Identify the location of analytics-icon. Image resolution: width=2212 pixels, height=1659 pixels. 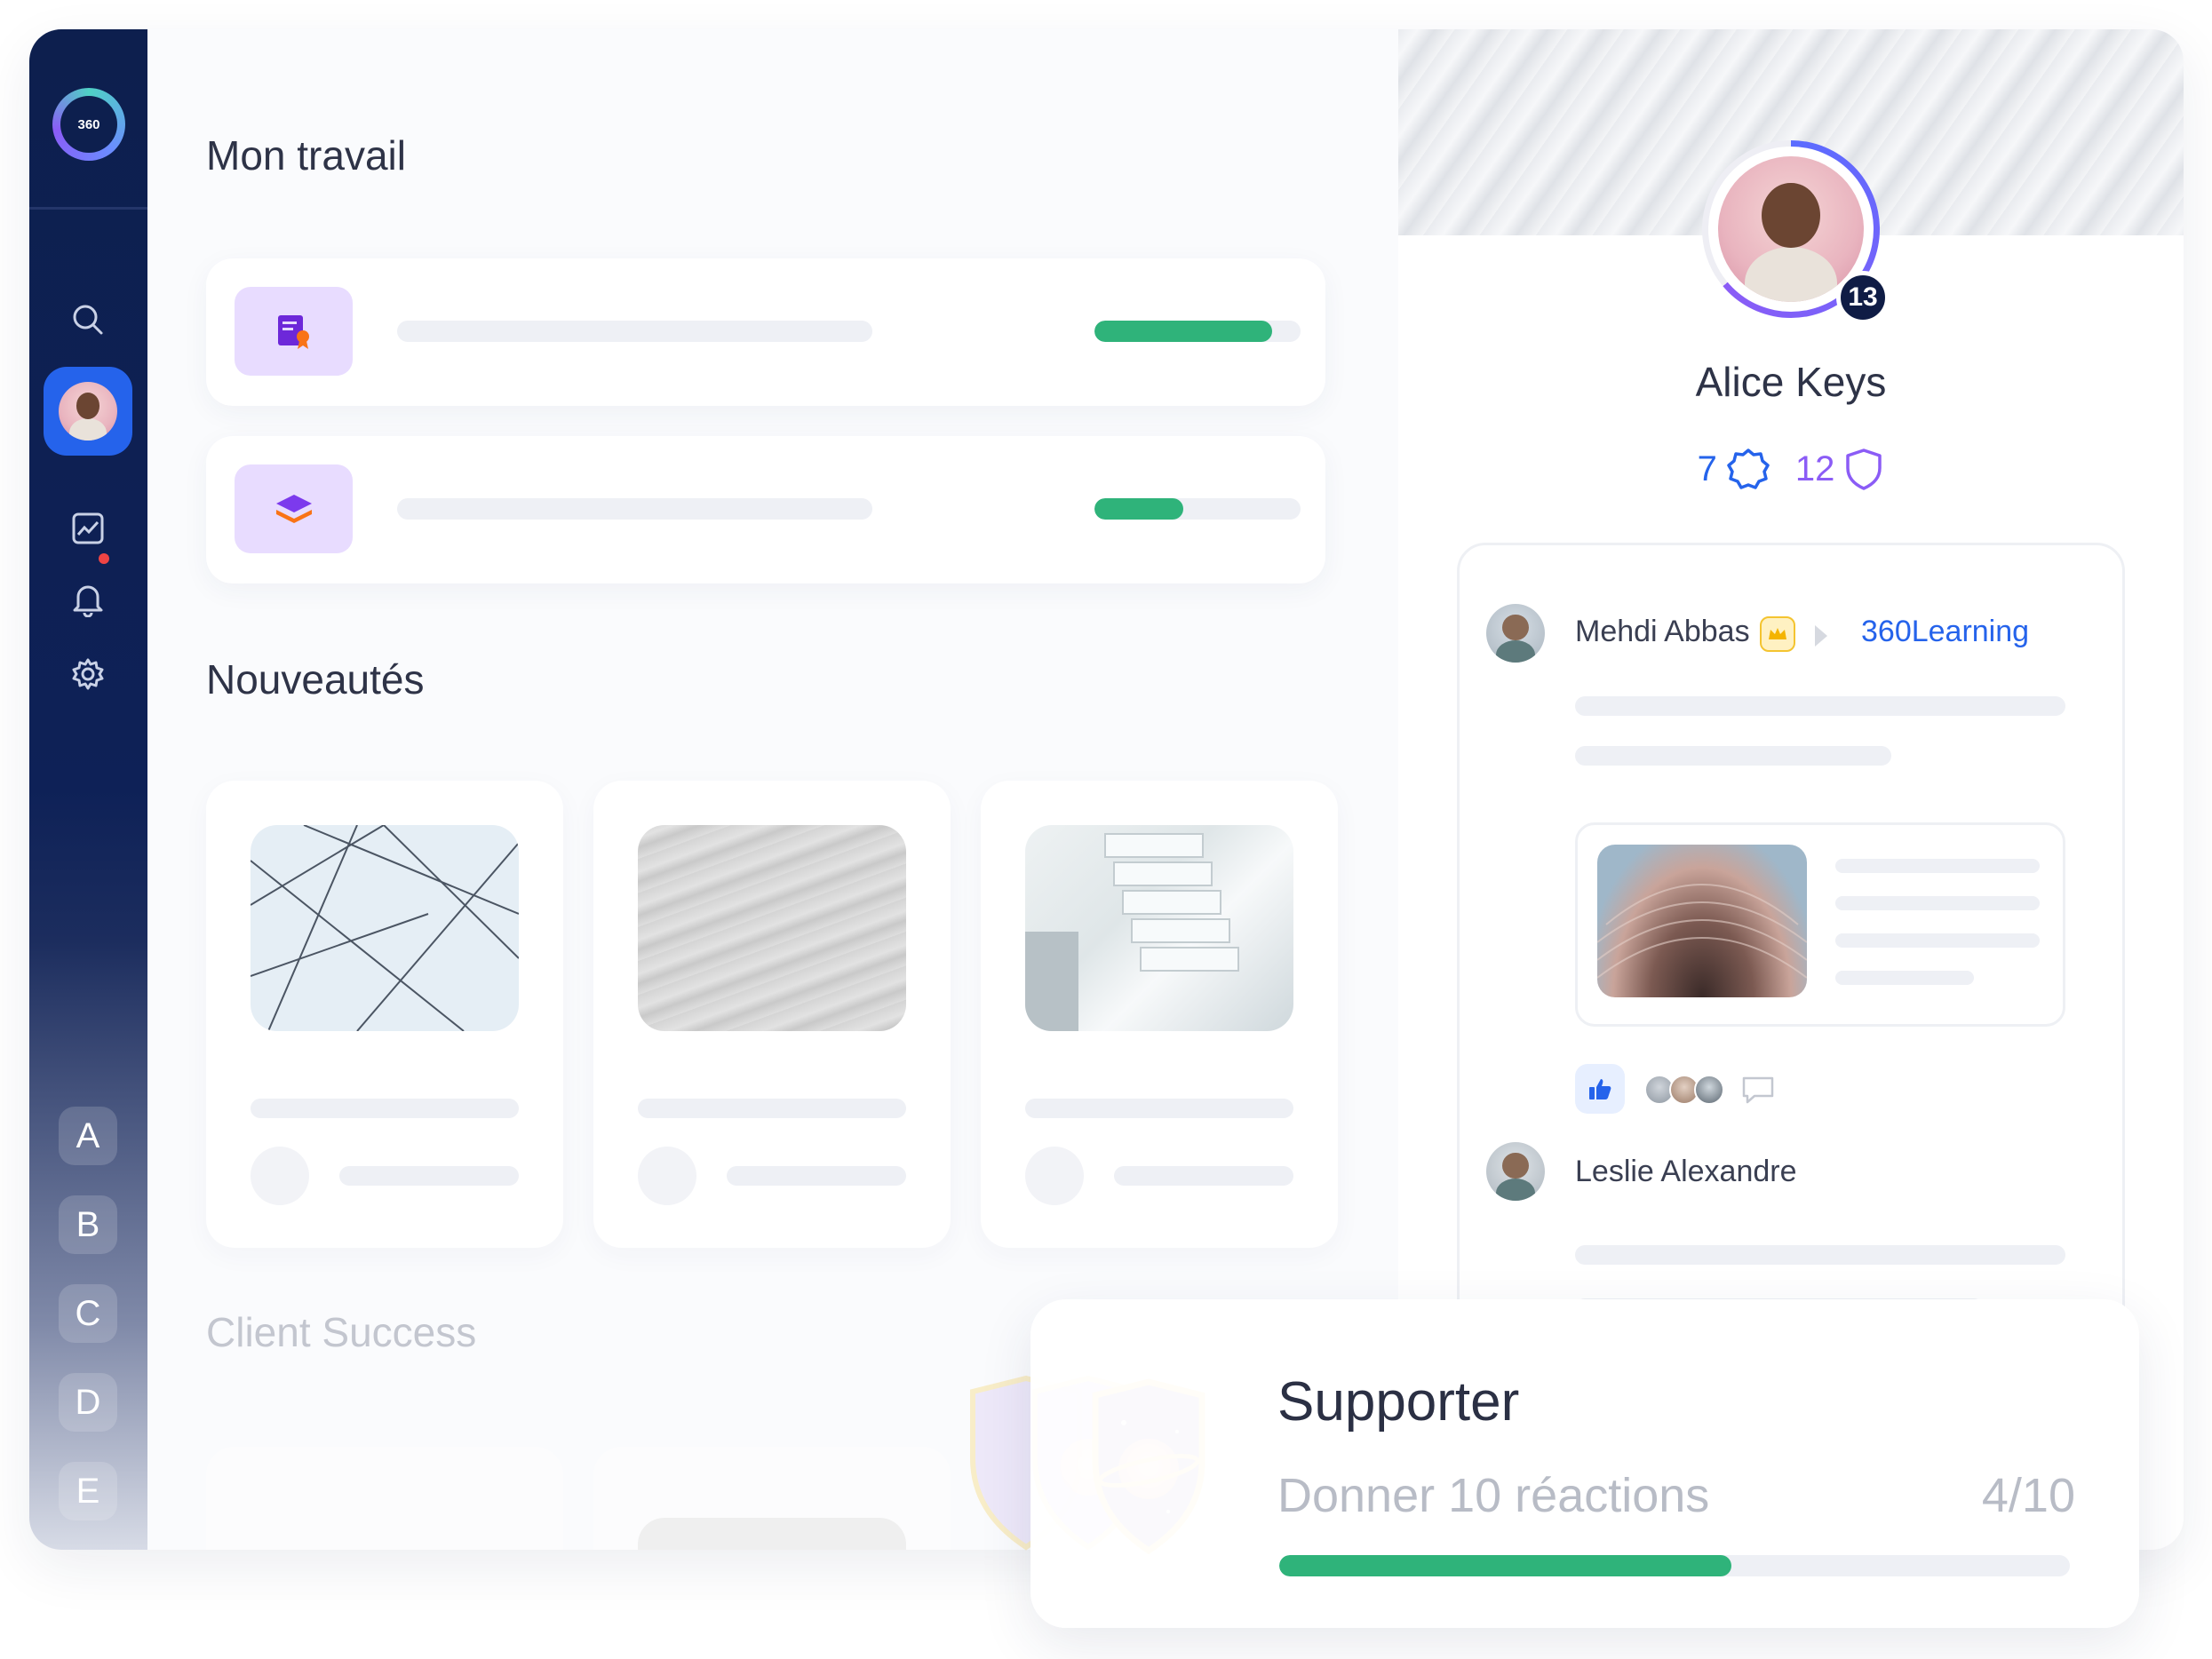
(88, 528).